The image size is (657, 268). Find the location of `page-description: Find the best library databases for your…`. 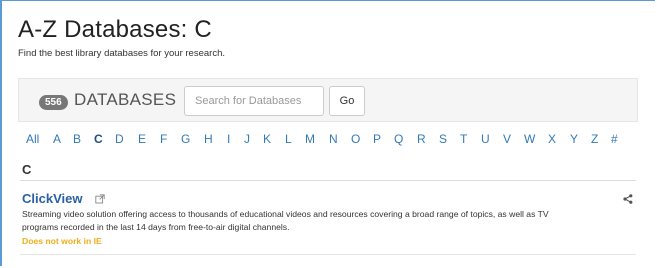

page-description: Find the best library databases for your… is located at coordinates (121, 53).